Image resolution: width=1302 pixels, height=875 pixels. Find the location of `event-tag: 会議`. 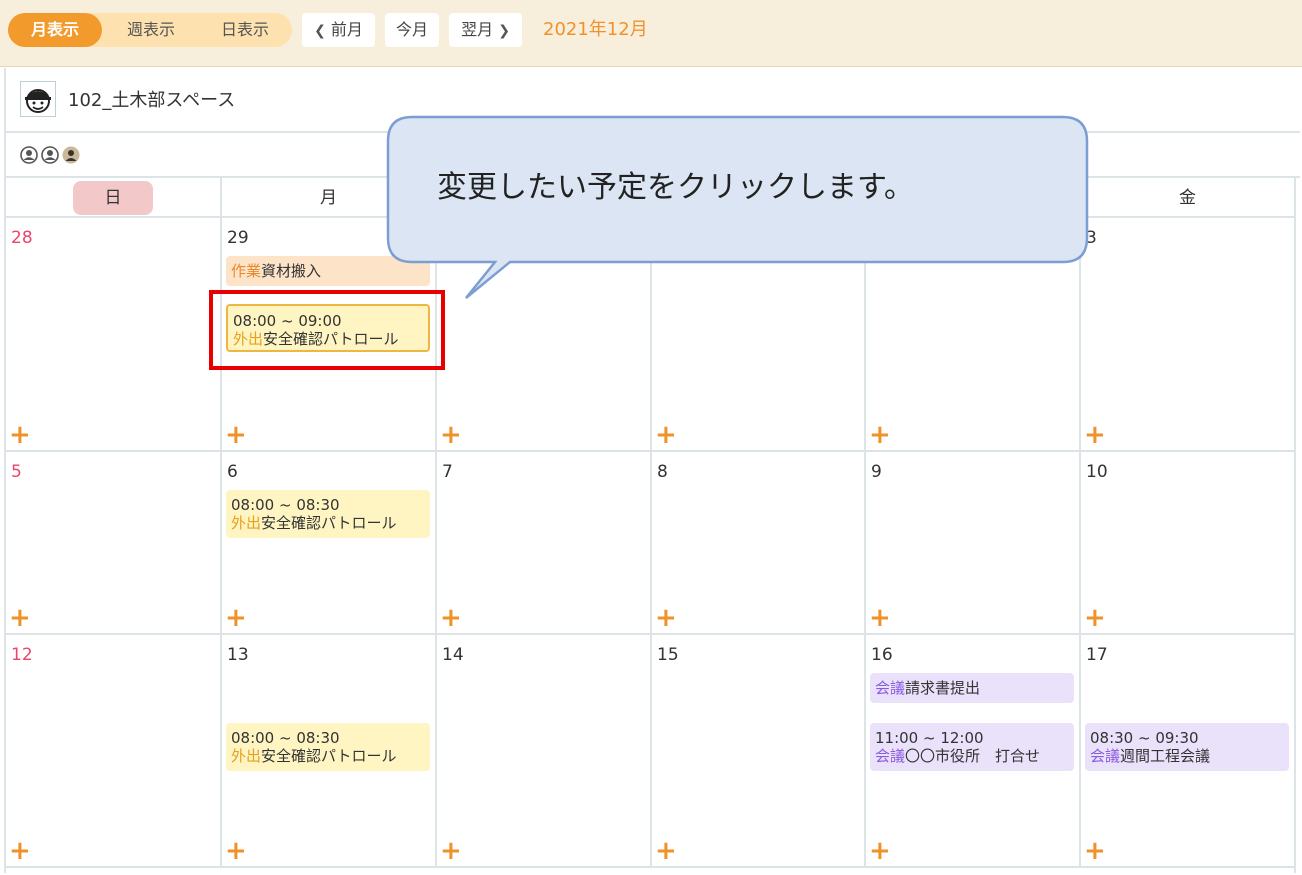

event-tag: 会議 is located at coordinates (1105, 756).